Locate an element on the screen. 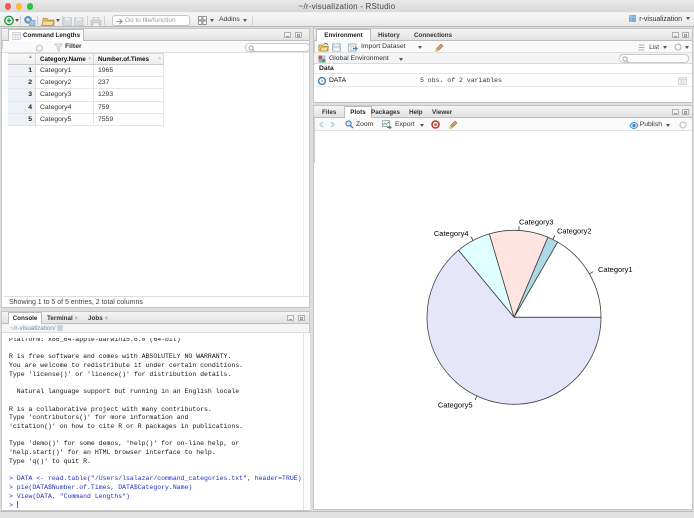 The image size is (694, 518). svg-text: Category2 is located at coordinates (574, 231).